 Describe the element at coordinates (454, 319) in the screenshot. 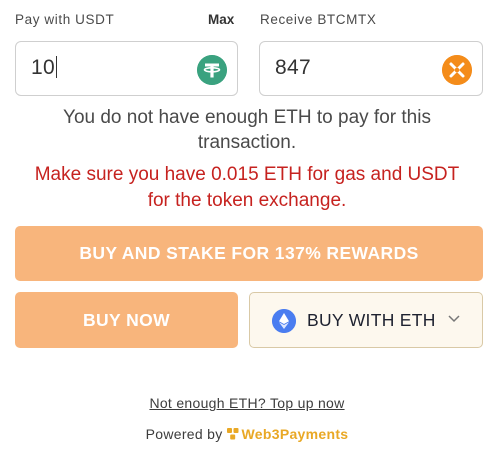

I see `chevron-down-icon` at that location.